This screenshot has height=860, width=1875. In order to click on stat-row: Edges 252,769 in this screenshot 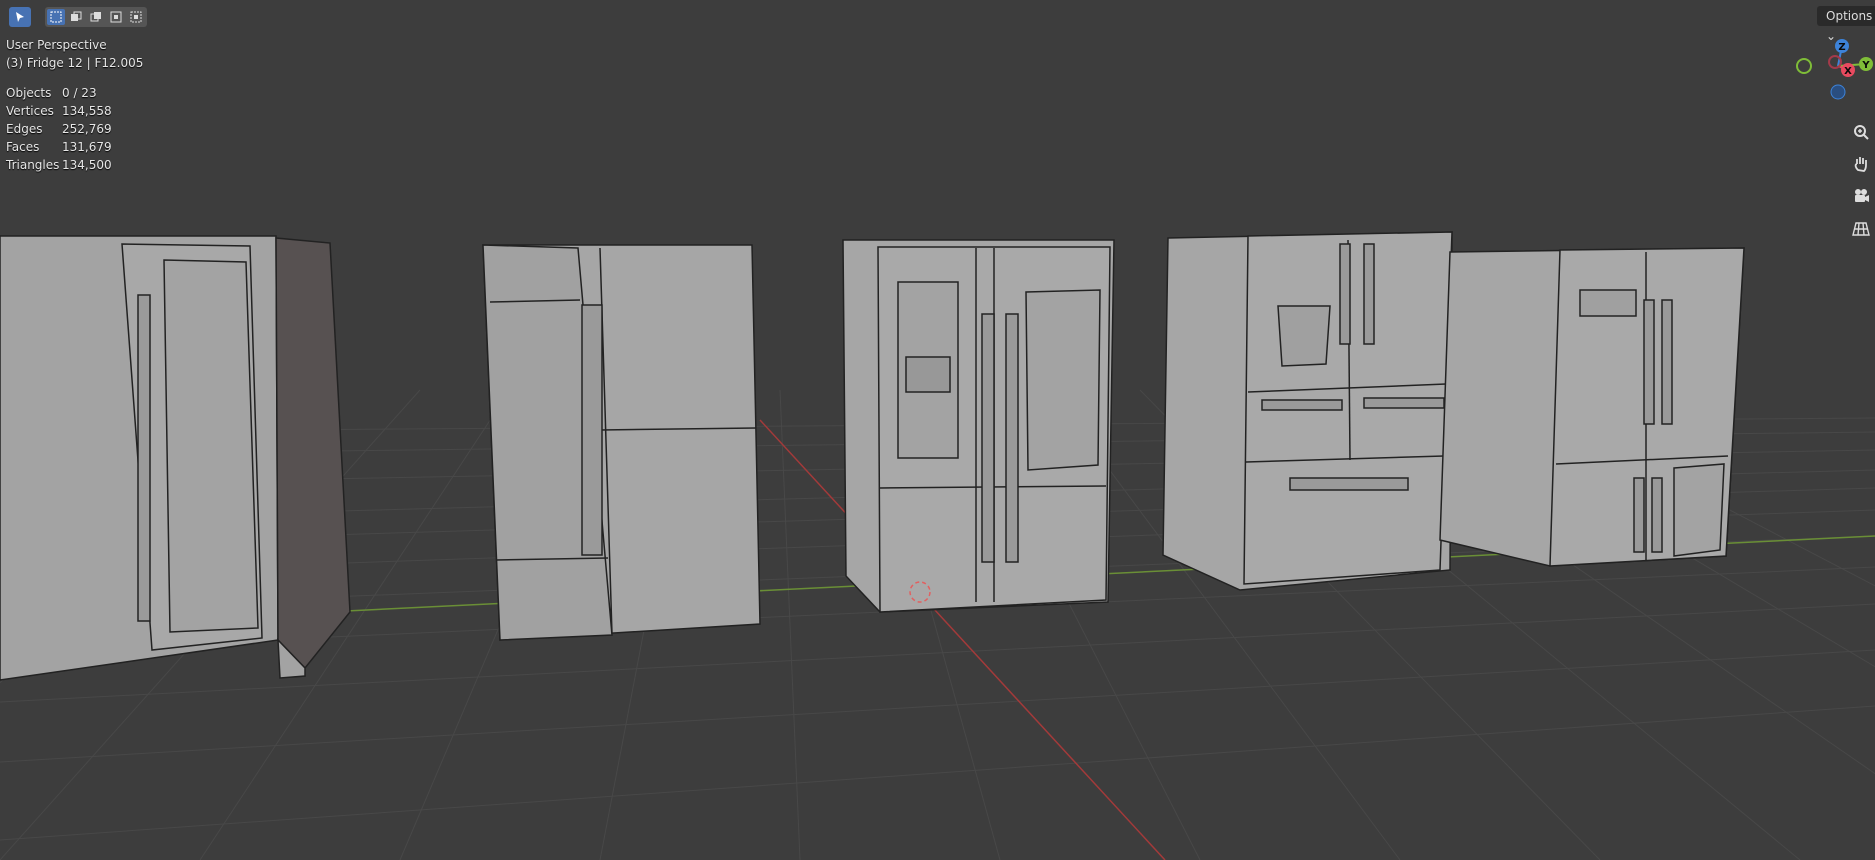, I will do `click(74, 129)`.